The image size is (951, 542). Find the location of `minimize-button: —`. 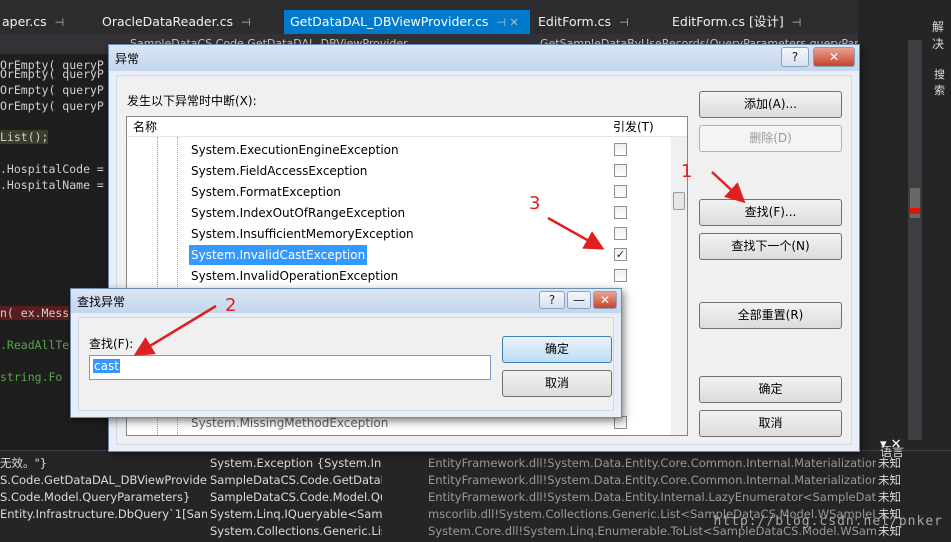

minimize-button: — is located at coordinates (579, 300).